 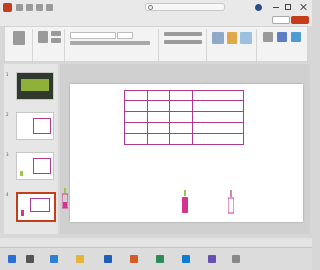 What do you see at coordinates (283, 45) in the screenshot?
I see `editing-group` at bounding box center [283, 45].